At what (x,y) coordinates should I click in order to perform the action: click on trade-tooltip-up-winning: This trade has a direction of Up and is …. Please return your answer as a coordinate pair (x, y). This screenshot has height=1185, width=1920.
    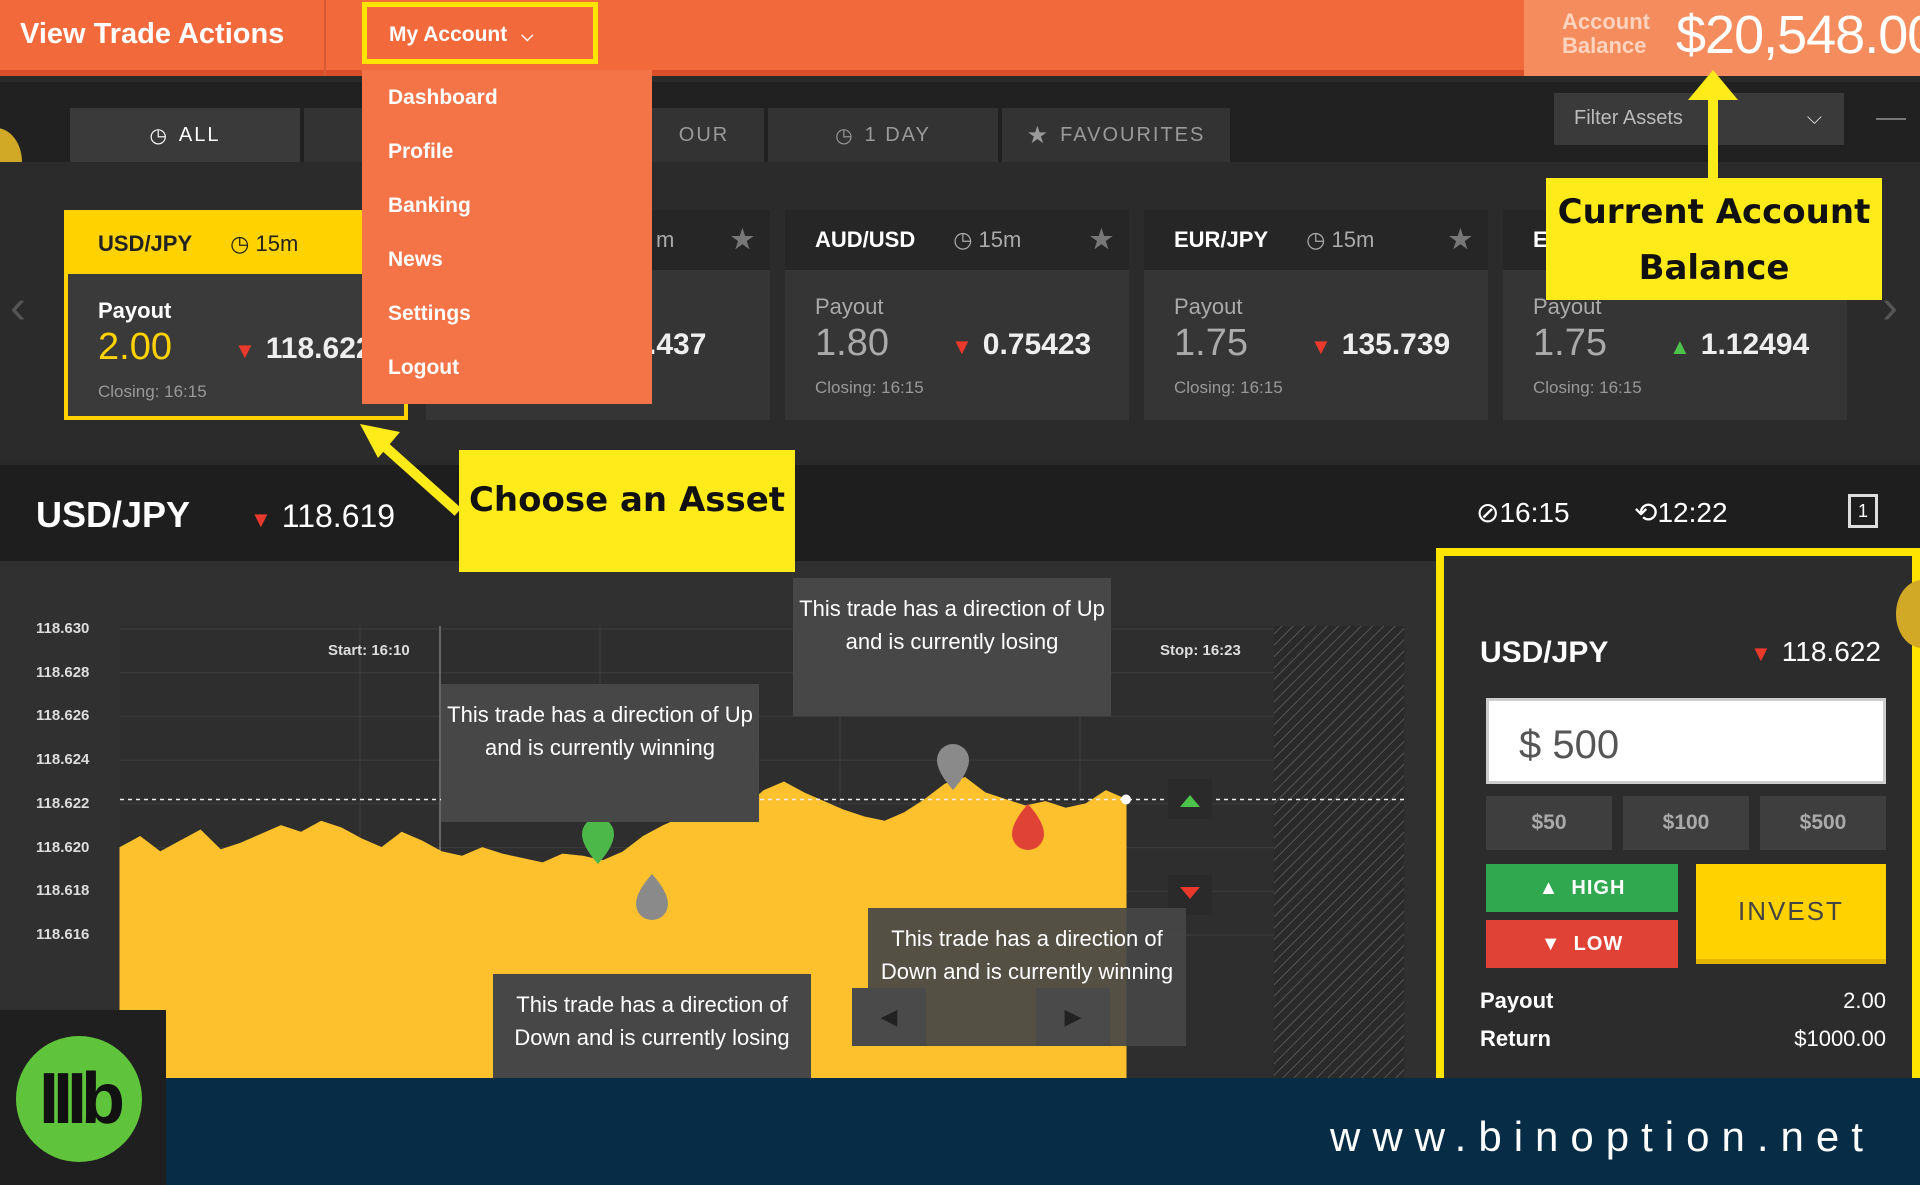
    Looking at the image, I should click on (600, 753).